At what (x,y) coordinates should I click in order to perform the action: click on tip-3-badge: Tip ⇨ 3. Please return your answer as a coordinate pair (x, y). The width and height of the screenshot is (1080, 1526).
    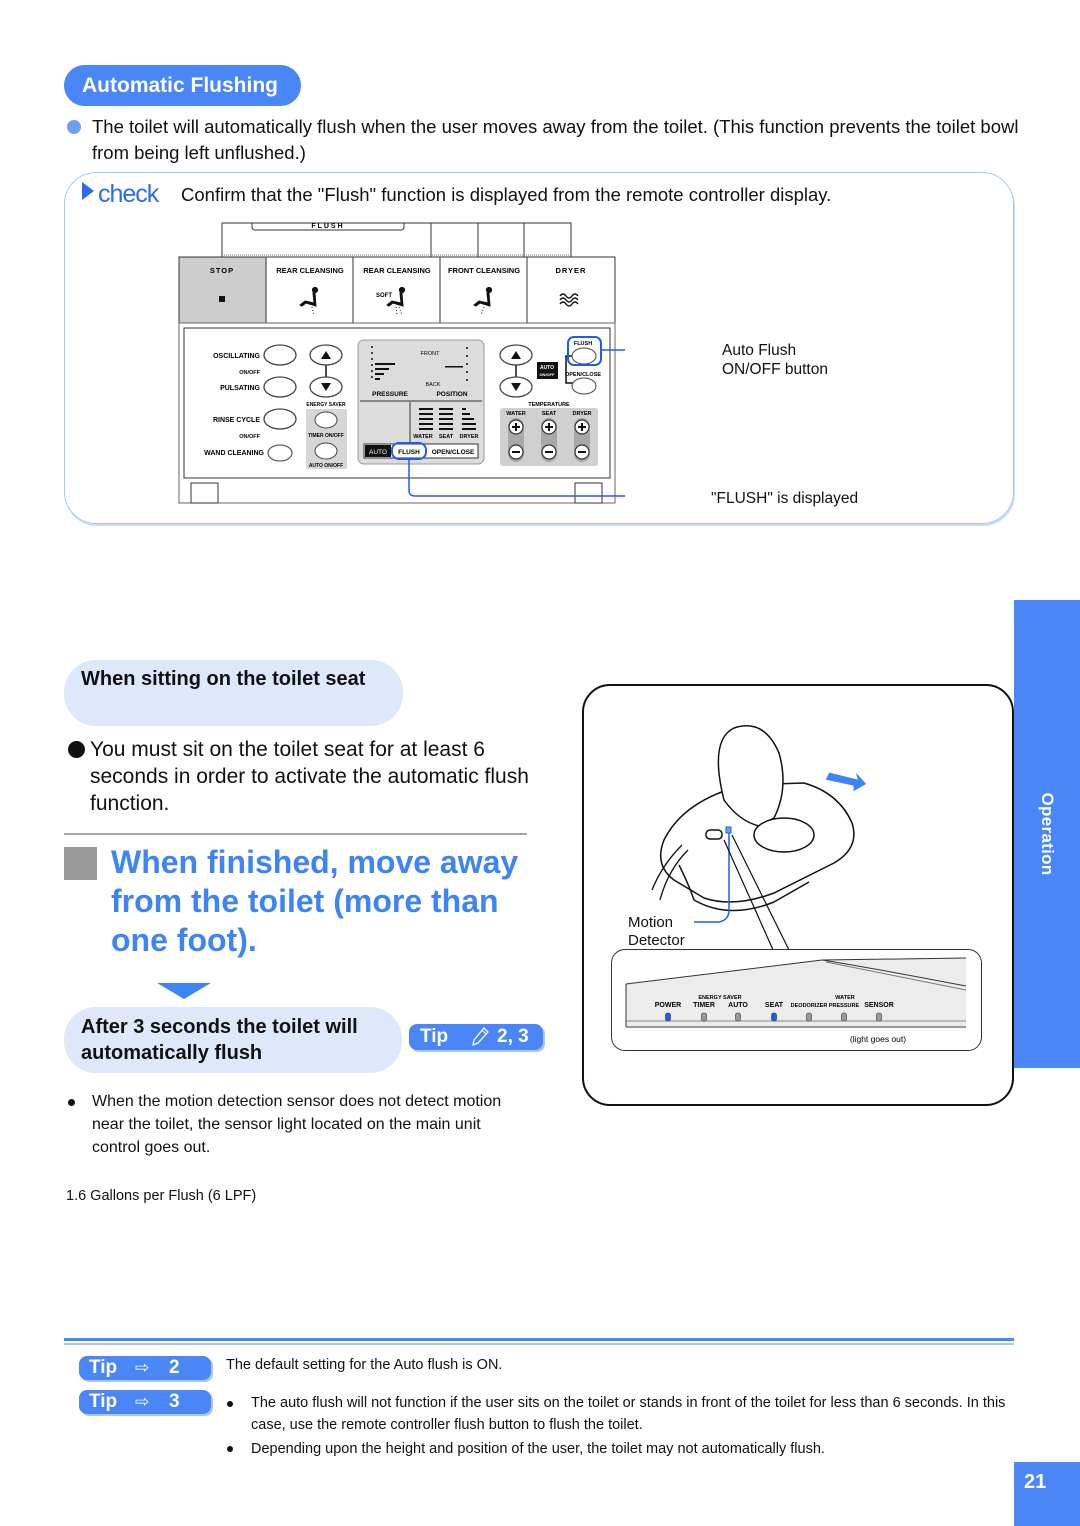
    Looking at the image, I should click on (145, 1402).